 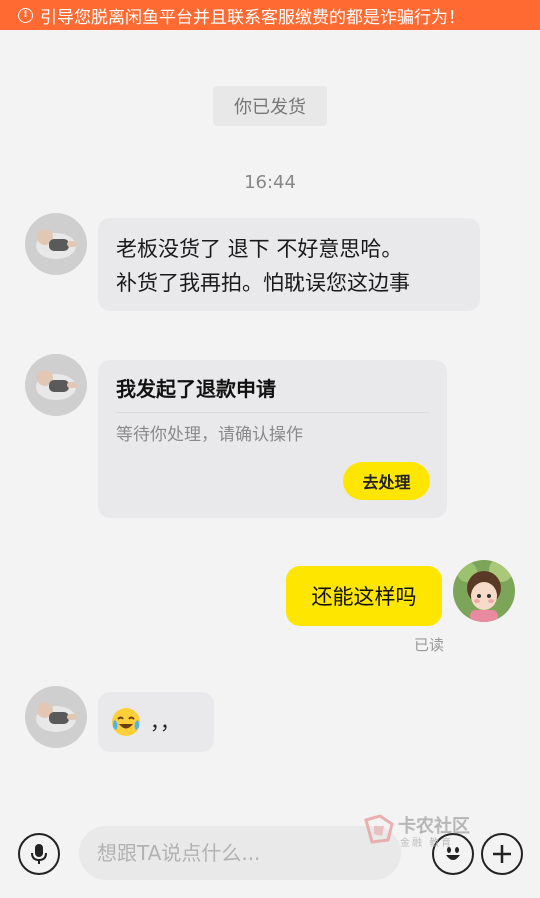 What do you see at coordinates (364, 596) in the screenshot?
I see `my-message-bubble: 还能这样吗` at bounding box center [364, 596].